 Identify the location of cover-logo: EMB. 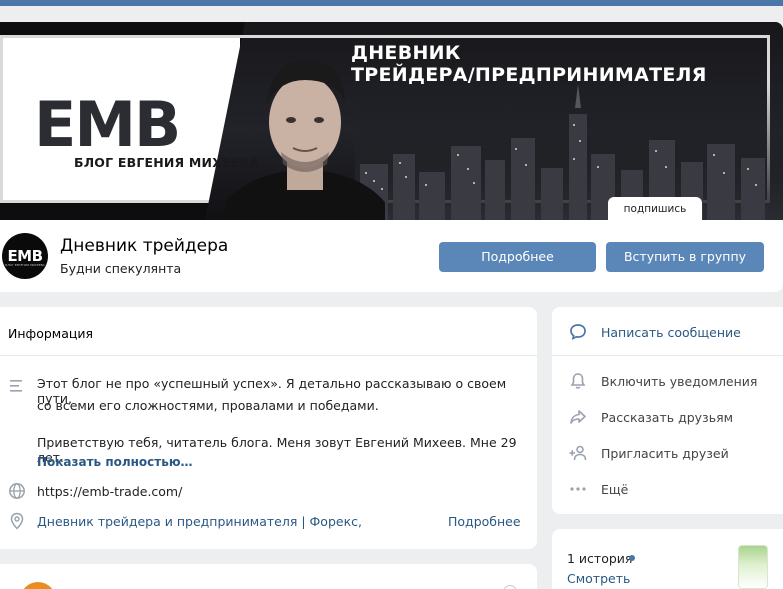
(107, 124).